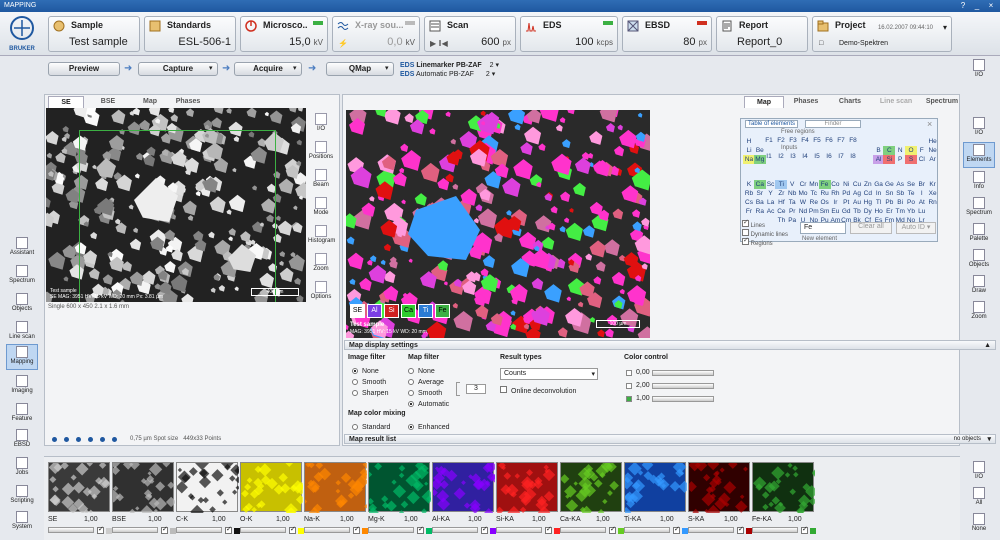  Describe the element at coordinates (977, 6) in the screenshot. I see `minimize-button: _` at that location.